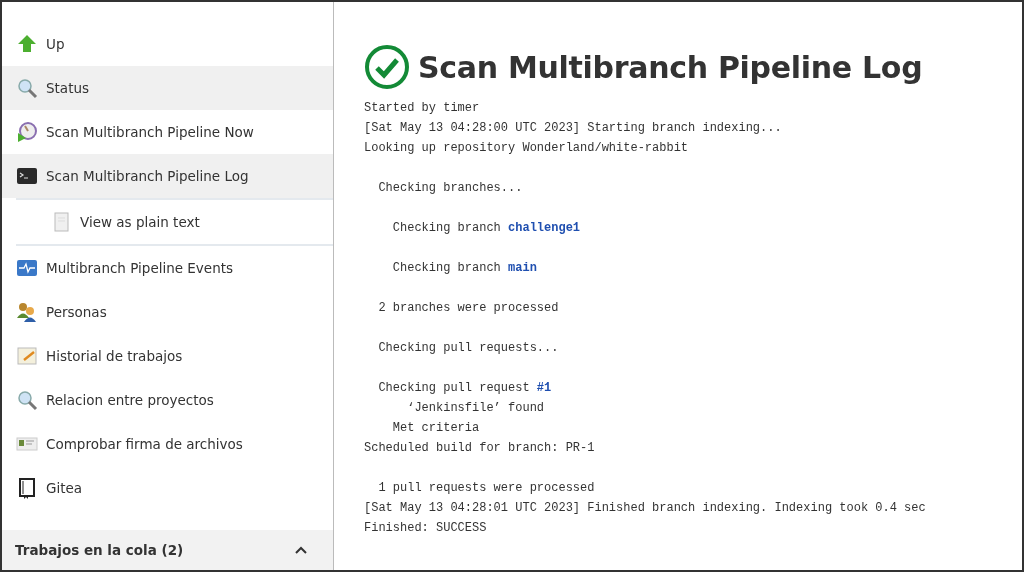  Describe the element at coordinates (27, 488) in the screenshot. I see `book-icon` at that location.